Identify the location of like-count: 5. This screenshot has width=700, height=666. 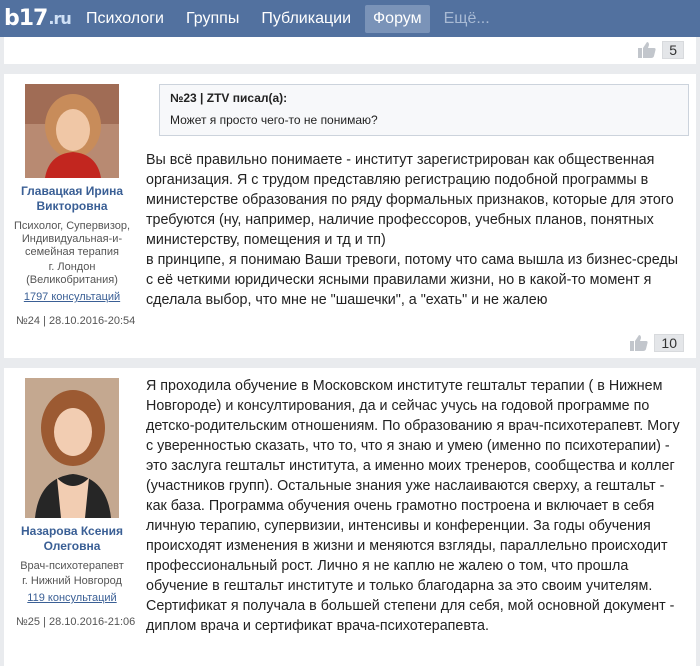
(673, 50).